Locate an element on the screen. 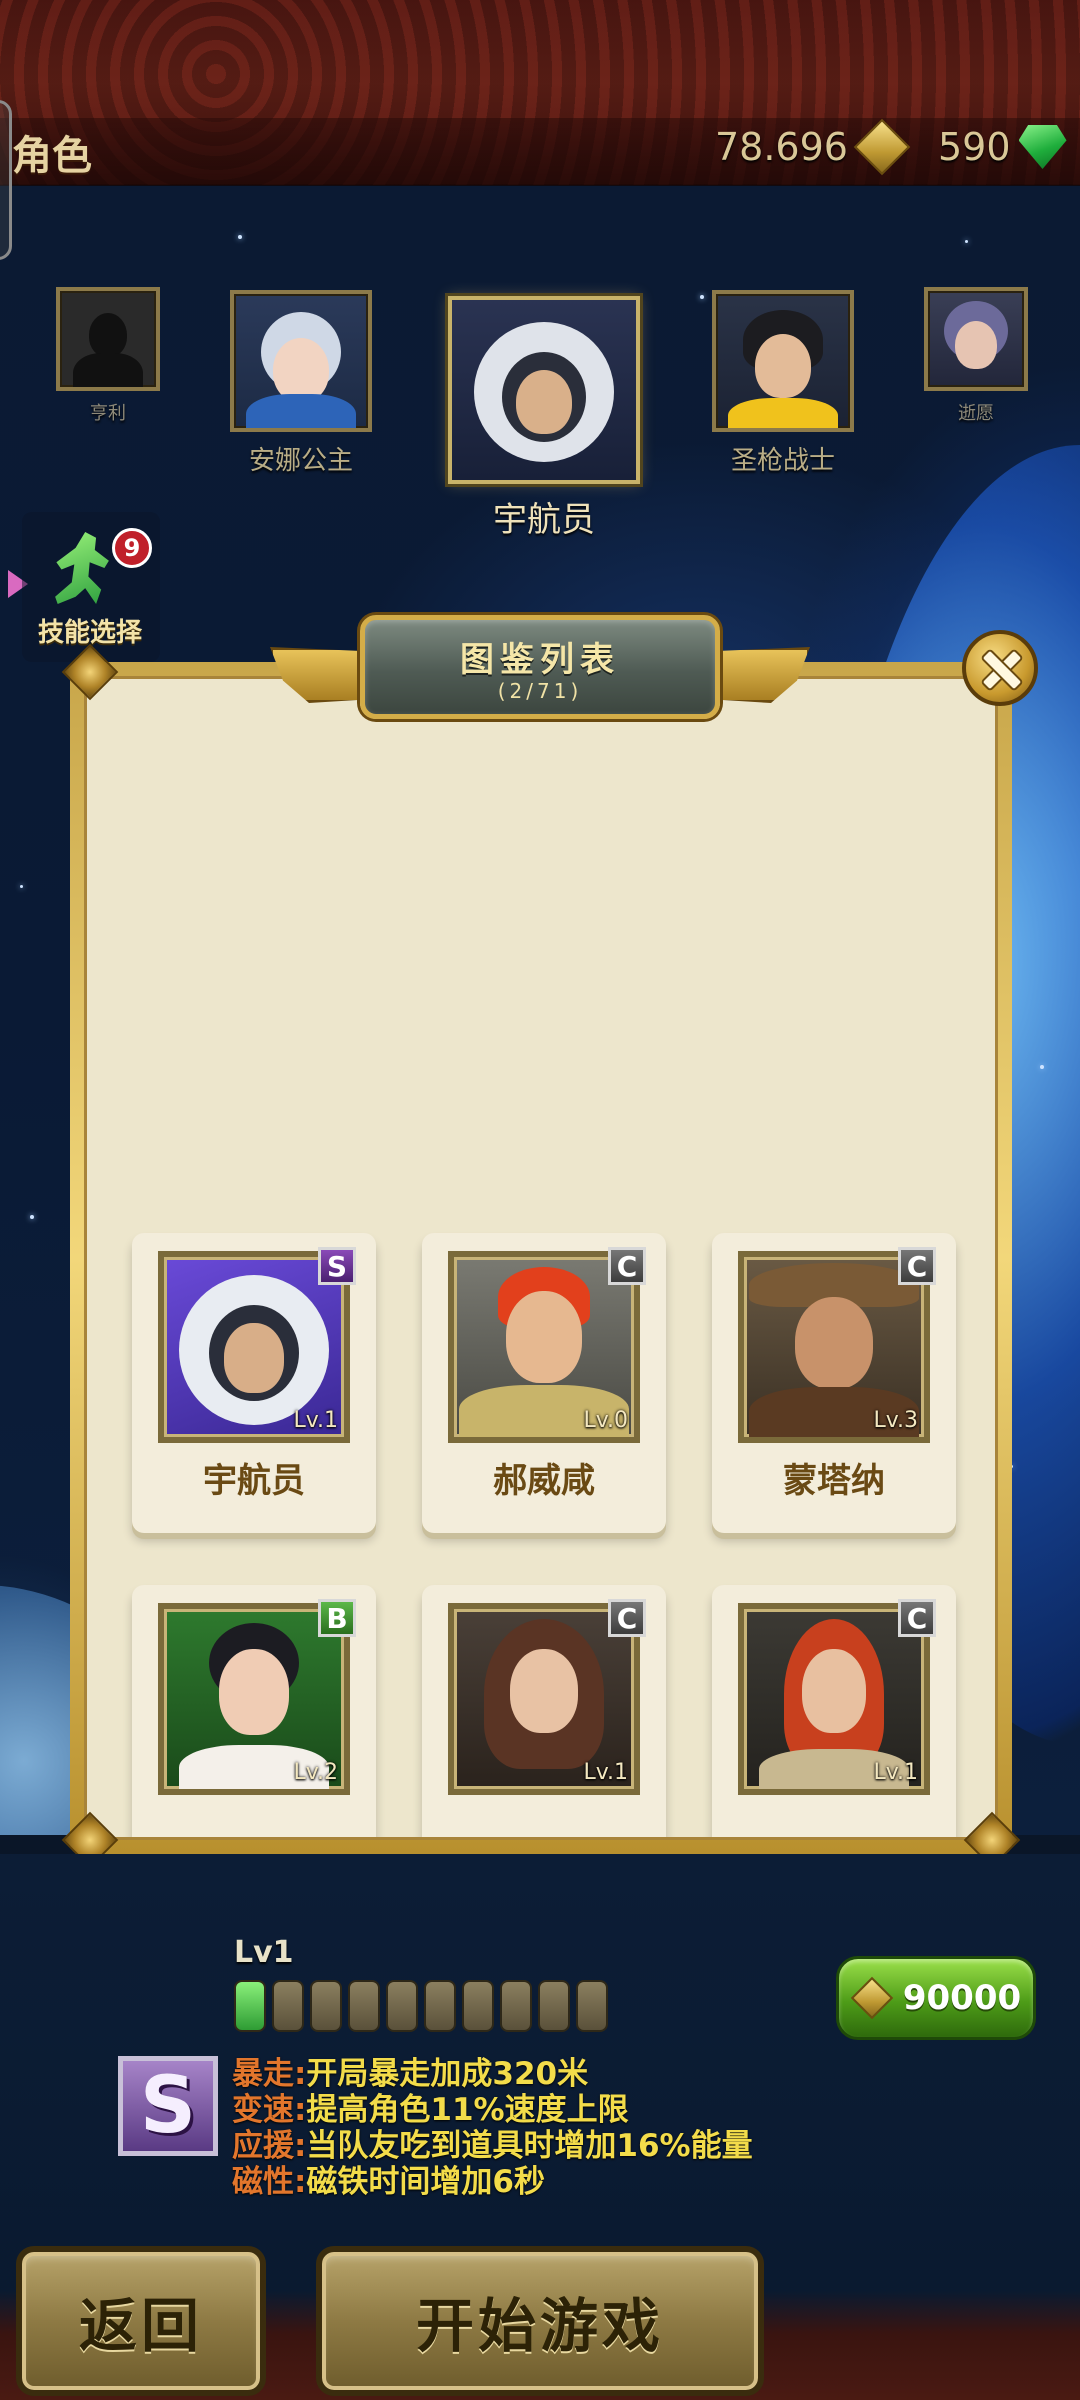 This screenshot has height=2400, width=1080. gem-currency: 590 is located at coordinates (1002, 147).